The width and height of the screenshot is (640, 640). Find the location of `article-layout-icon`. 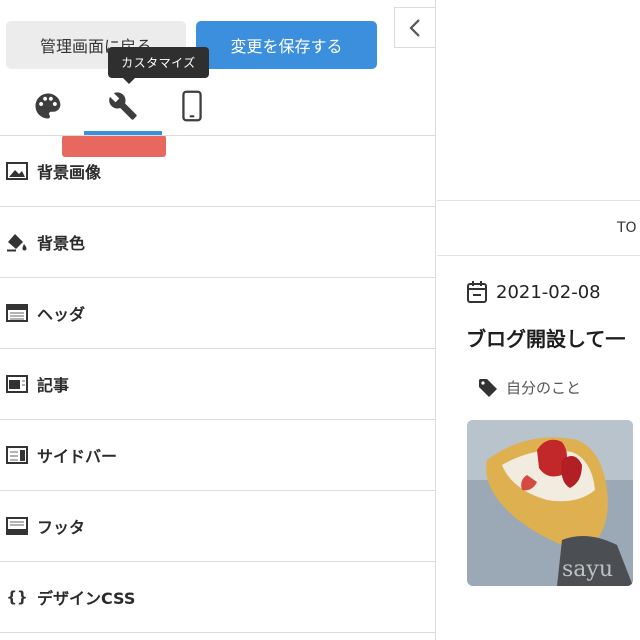

article-layout-icon is located at coordinates (17, 384).